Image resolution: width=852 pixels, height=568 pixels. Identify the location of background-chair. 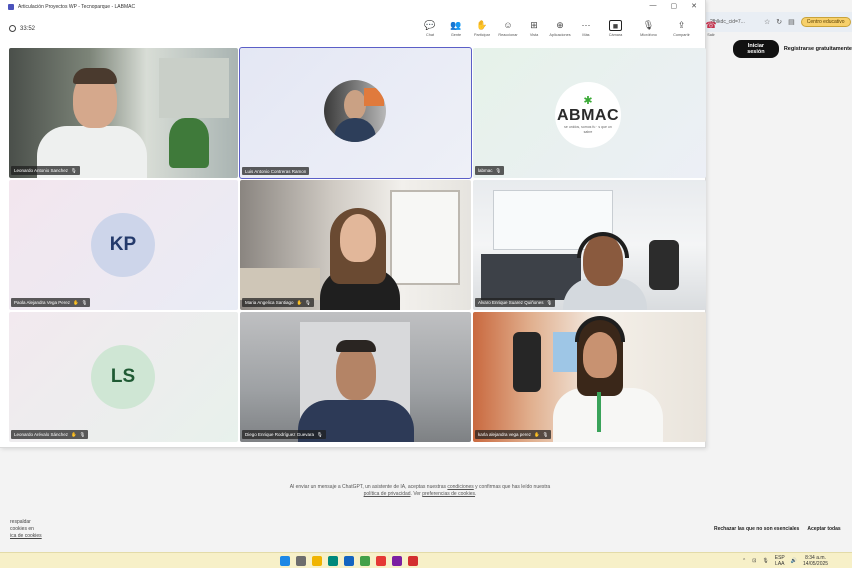
(664, 265).